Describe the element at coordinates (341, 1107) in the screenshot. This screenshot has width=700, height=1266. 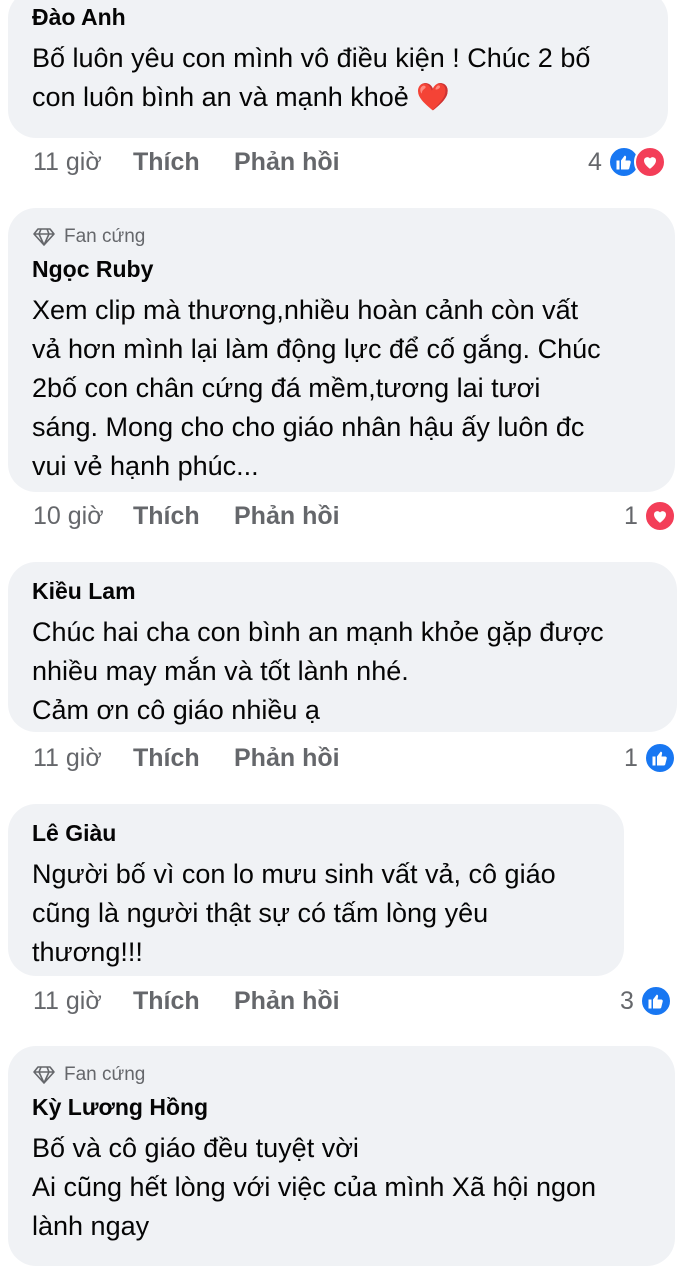
I see `commenter-name: Kỳ Lương Hồng` at that location.